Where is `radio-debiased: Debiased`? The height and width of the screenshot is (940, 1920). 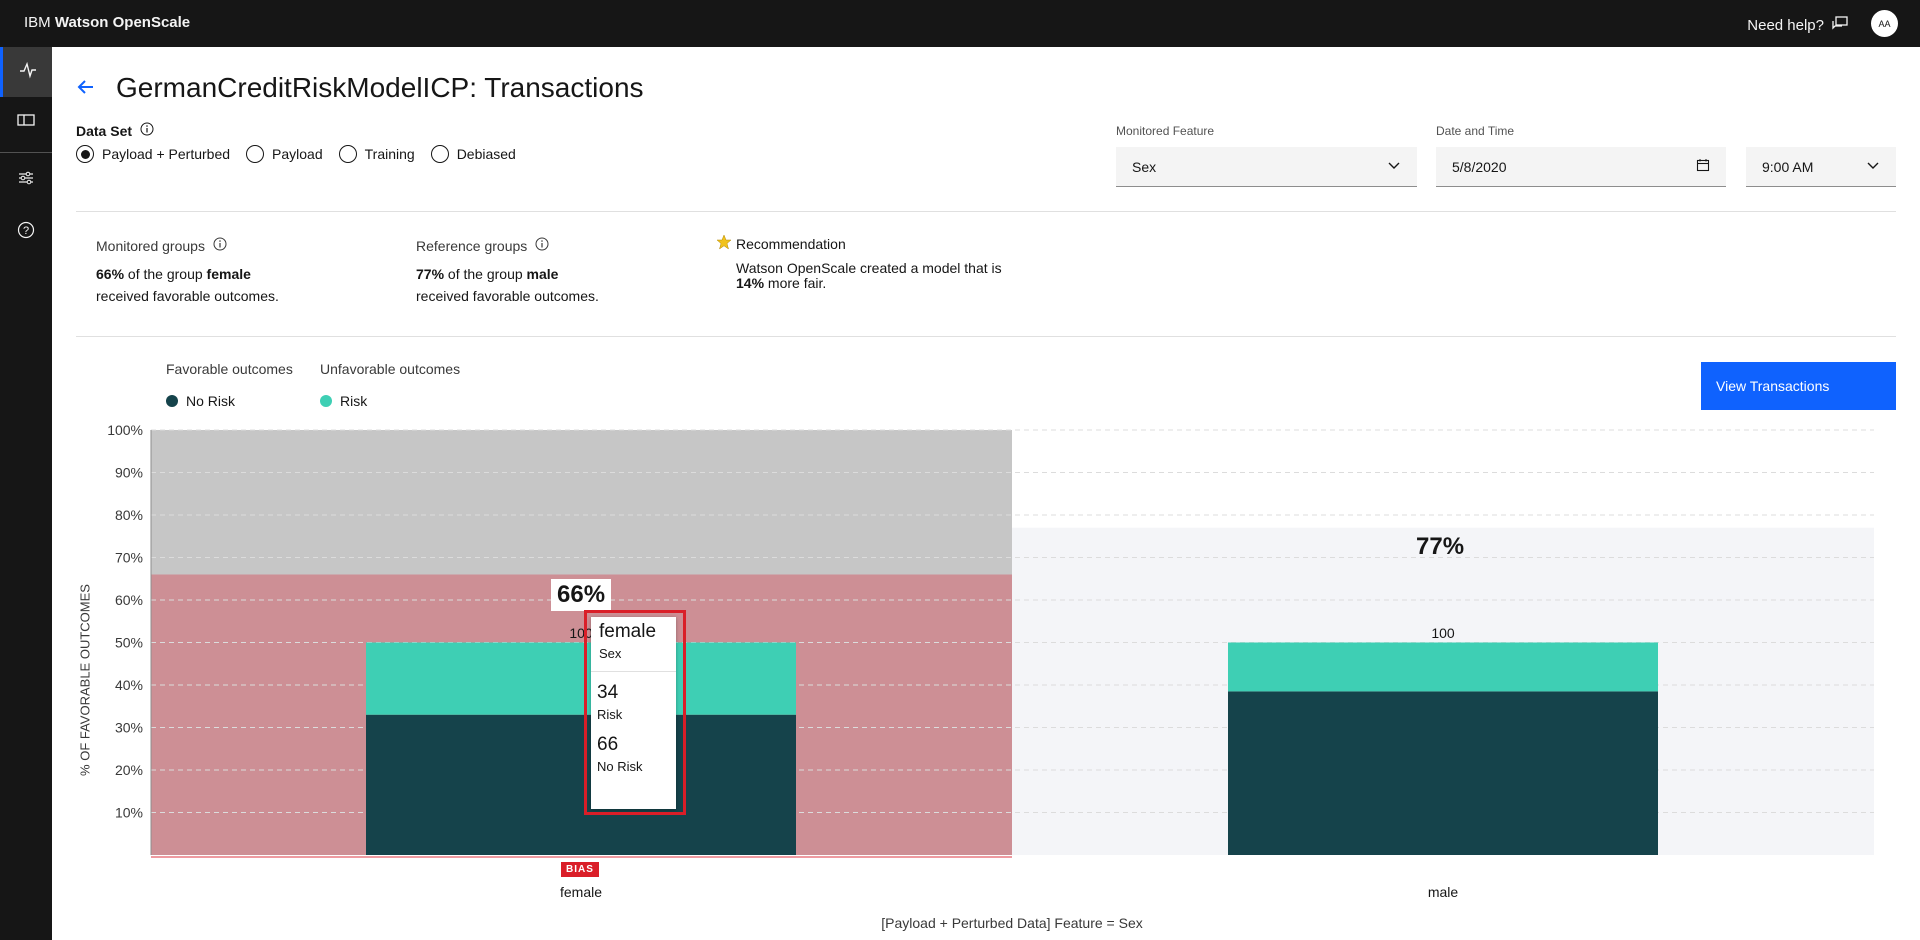 radio-debiased: Debiased is located at coordinates (473, 154).